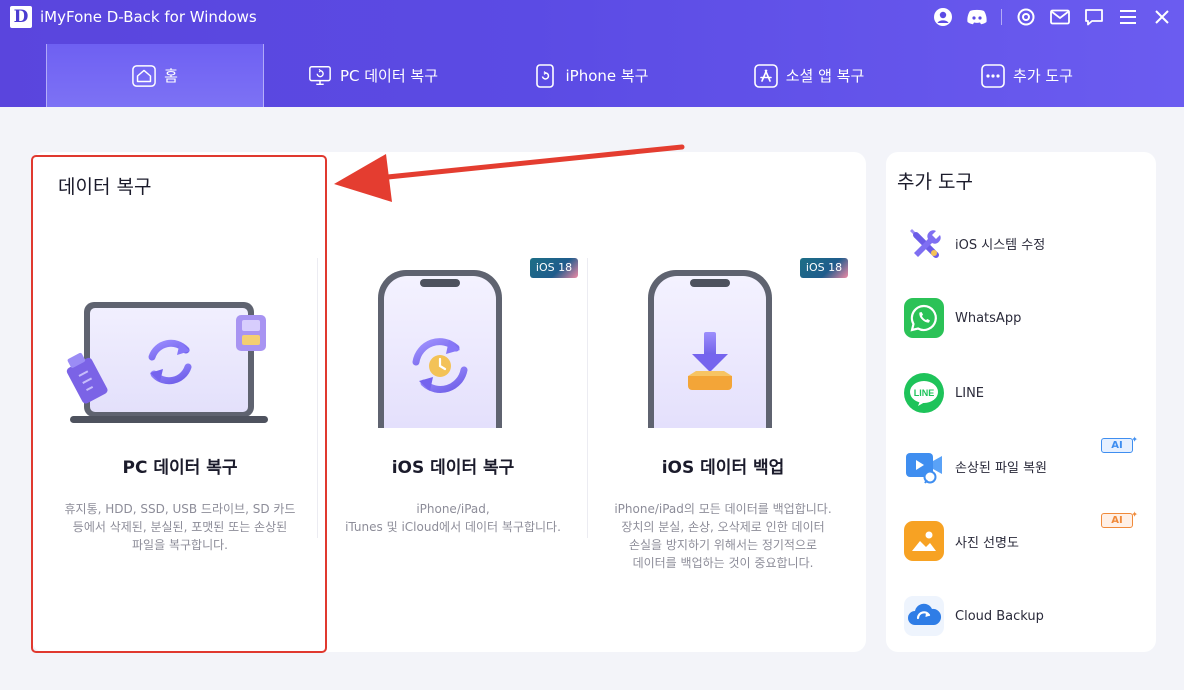 The image size is (1184, 690). Describe the element at coordinates (924, 318) in the screenshot. I see `whatsapp-icon` at that location.